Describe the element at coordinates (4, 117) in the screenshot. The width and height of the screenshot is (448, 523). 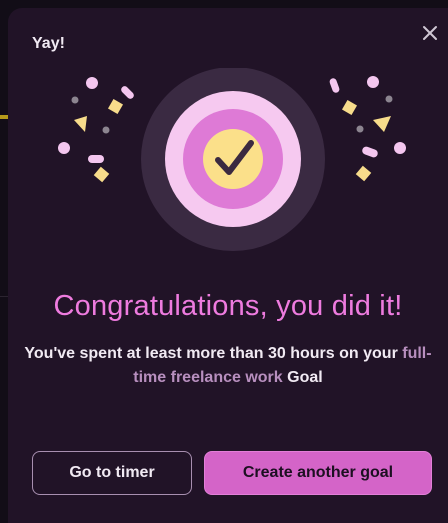
I see `backdrop-accent-line` at that location.